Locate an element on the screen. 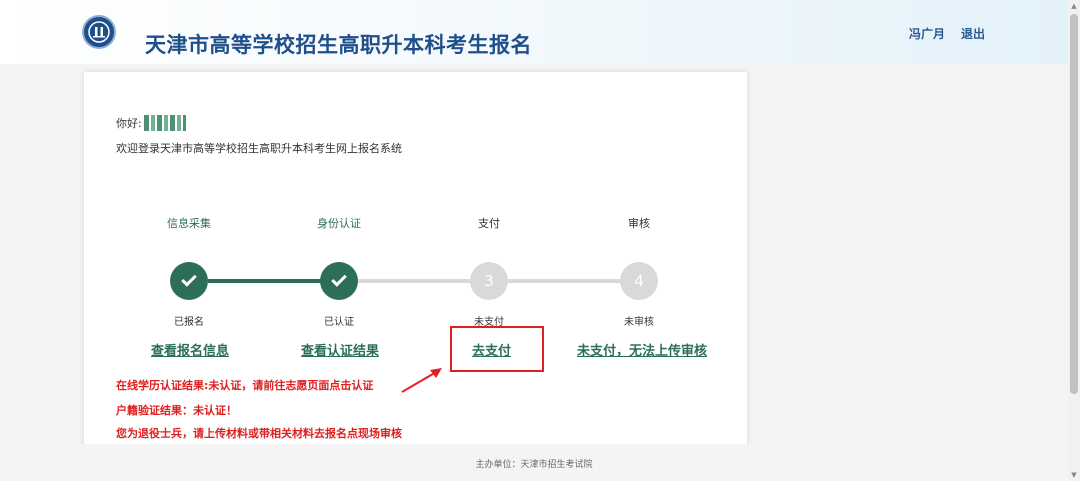  step-label-info: 信息采集 is located at coordinates (189, 223).